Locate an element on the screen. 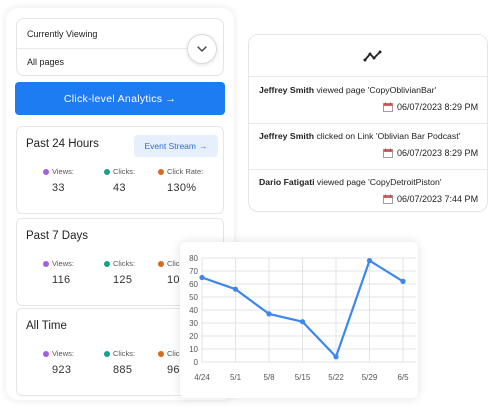  event-stream-label: Event Stream is located at coordinates (170, 146).